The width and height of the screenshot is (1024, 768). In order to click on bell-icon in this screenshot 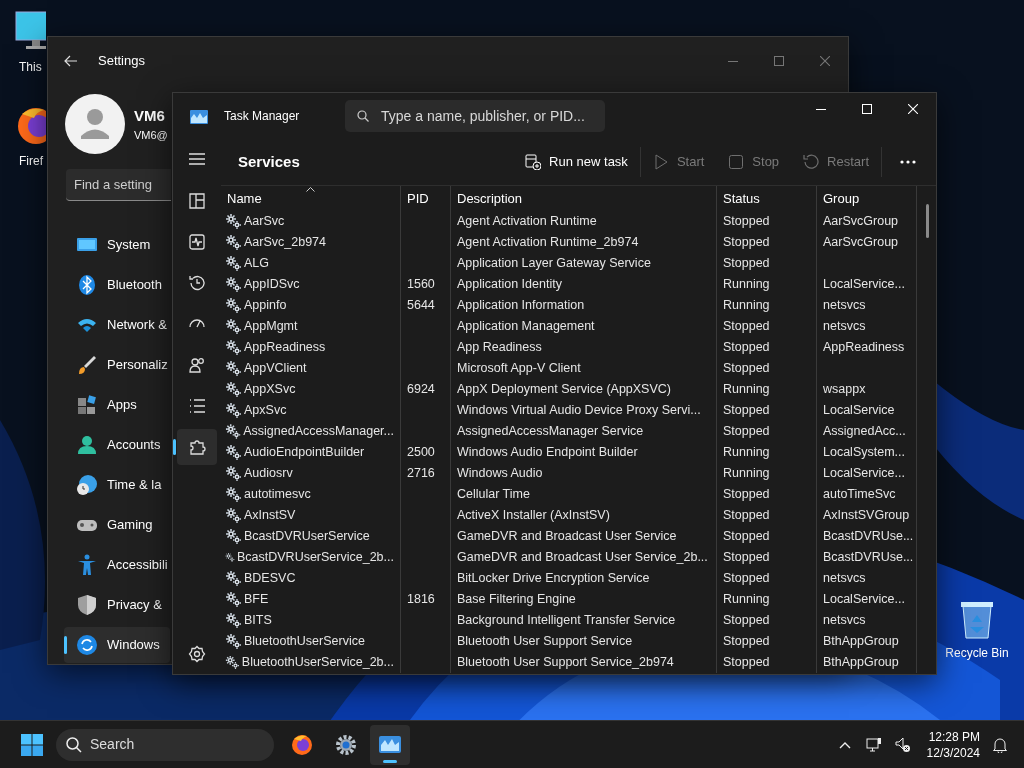, I will do `click(1000, 744)`.